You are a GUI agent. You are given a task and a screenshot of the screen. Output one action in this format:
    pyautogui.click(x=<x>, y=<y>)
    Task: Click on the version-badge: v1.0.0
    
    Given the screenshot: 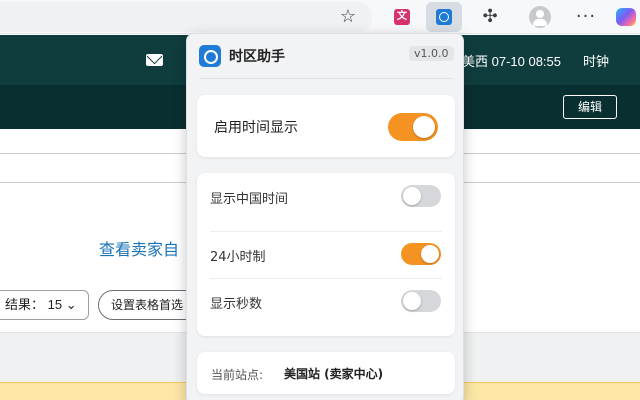 What is the action you would take?
    pyautogui.click(x=431, y=53)
    